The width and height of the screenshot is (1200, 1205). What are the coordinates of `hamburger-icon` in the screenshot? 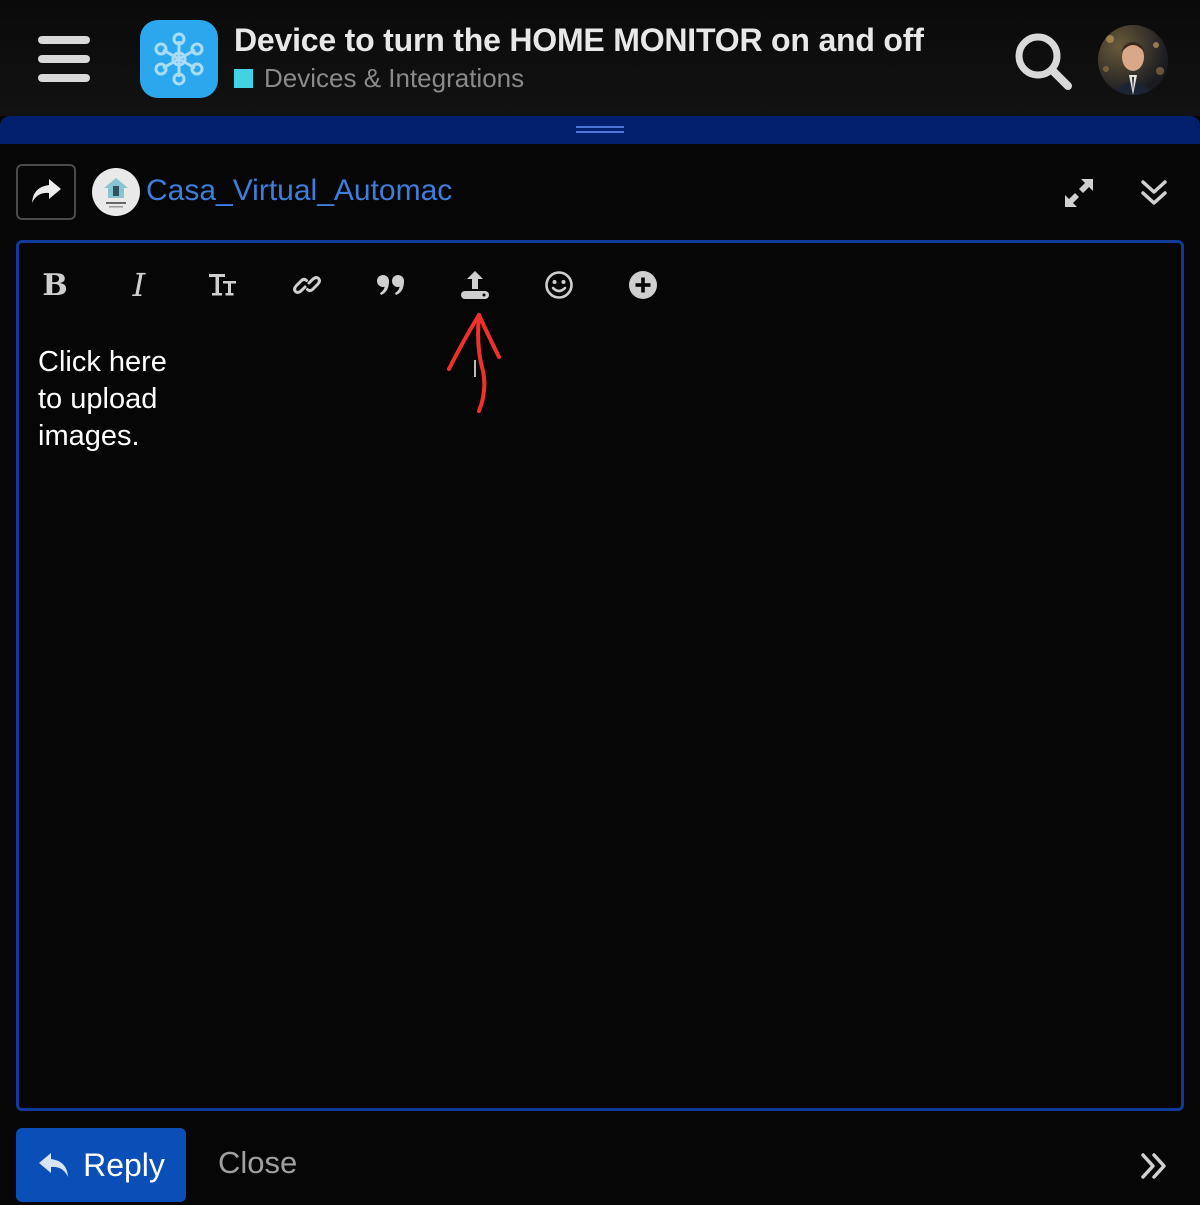 It's located at (64, 59).